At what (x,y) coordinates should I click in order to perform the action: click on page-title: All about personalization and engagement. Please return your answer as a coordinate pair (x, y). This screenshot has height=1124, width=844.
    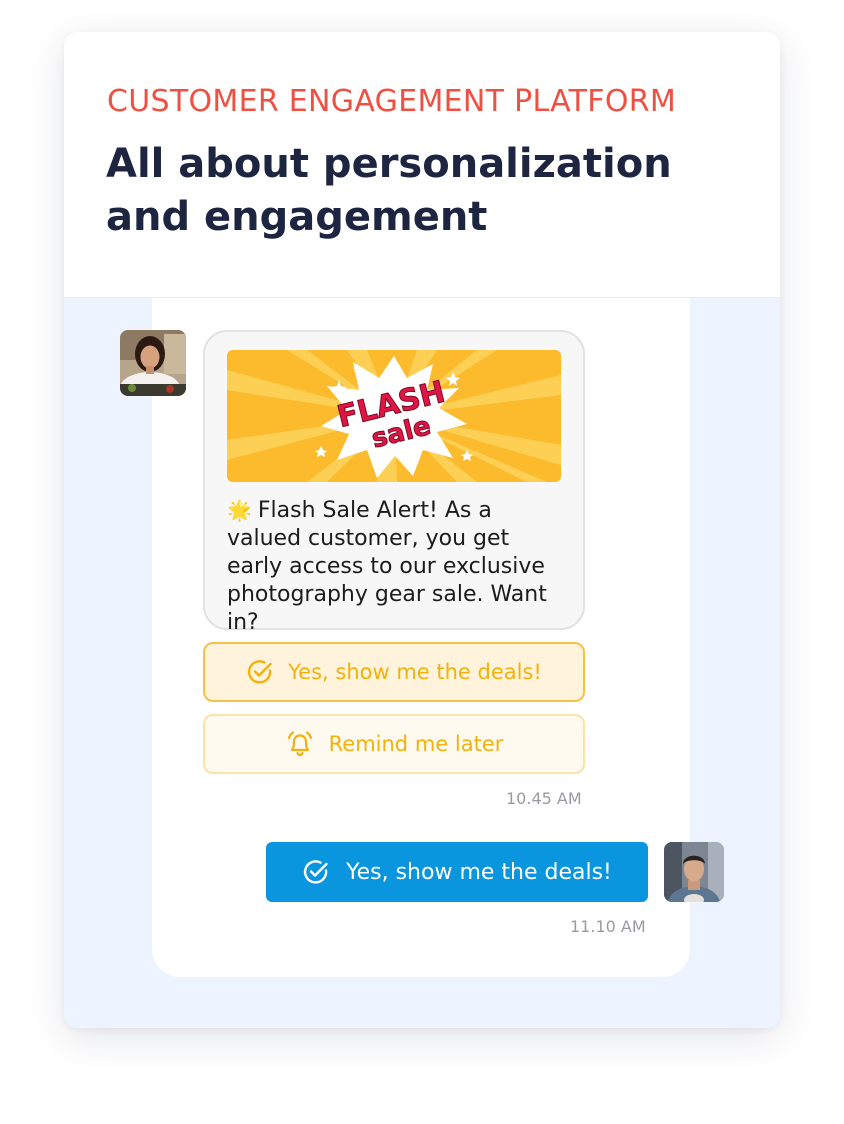
    Looking at the image, I should click on (389, 190).